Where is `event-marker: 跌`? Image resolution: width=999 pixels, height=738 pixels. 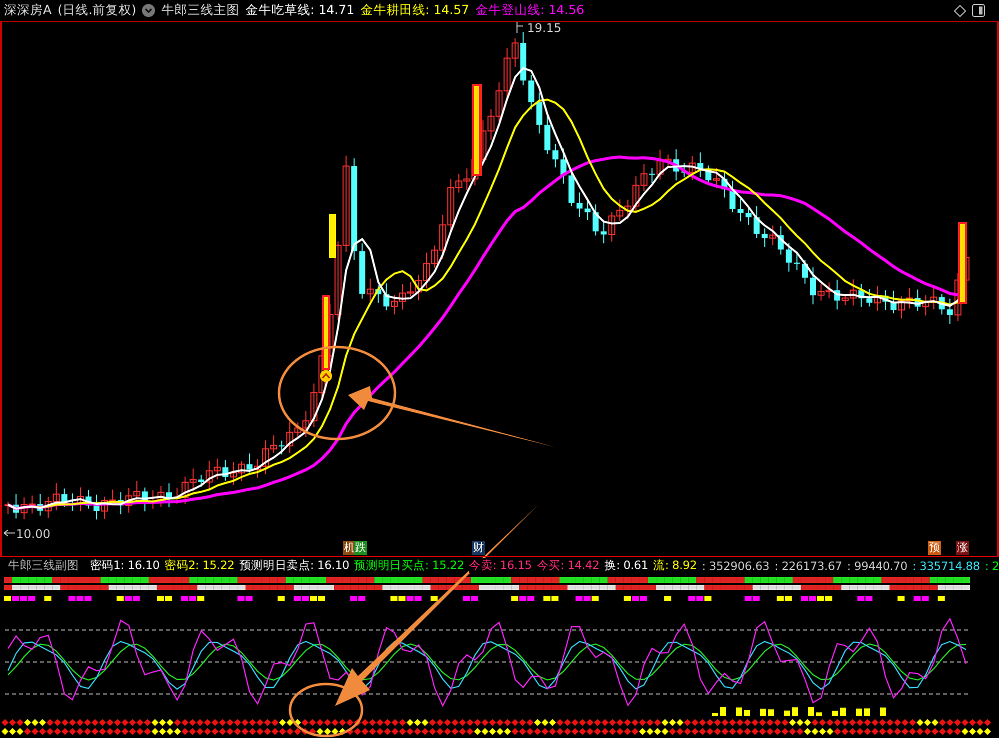
event-marker: 跌 is located at coordinates (360, 548).